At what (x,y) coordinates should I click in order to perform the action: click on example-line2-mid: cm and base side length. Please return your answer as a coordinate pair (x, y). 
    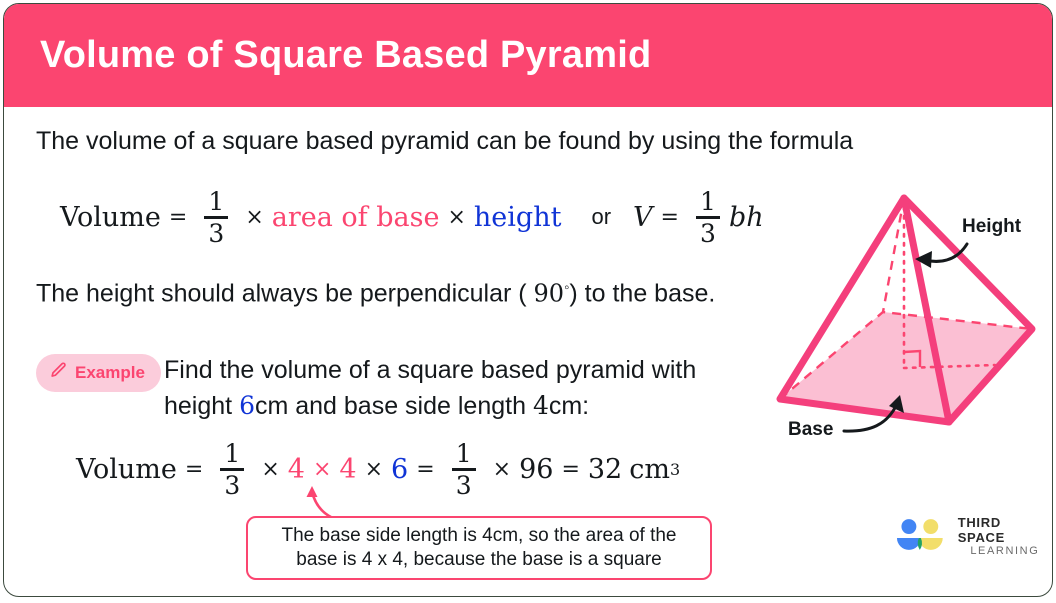
    Looking at the image, I should click on (393, 406).